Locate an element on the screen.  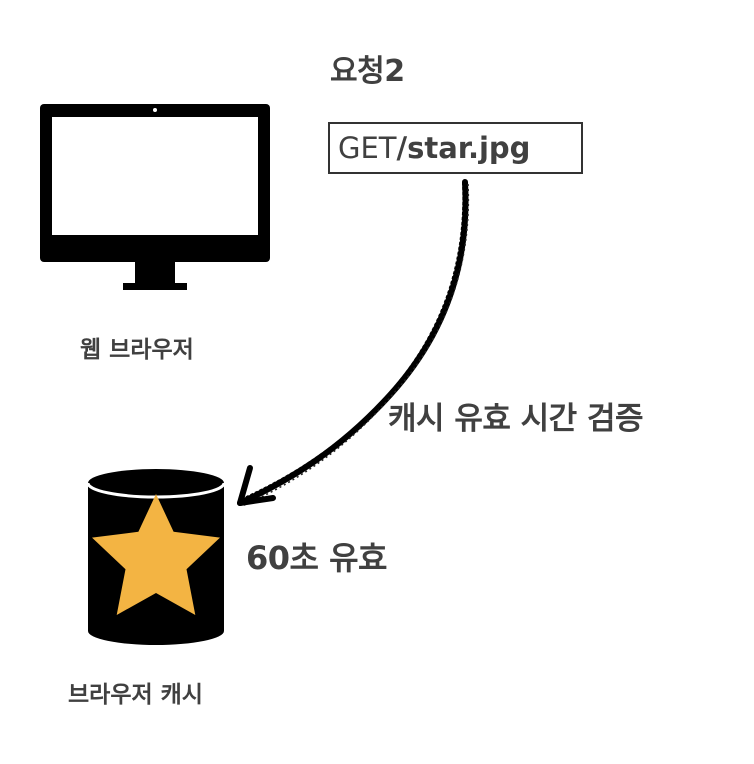
request-title: 요청2 is located at coordinates (367, 71).